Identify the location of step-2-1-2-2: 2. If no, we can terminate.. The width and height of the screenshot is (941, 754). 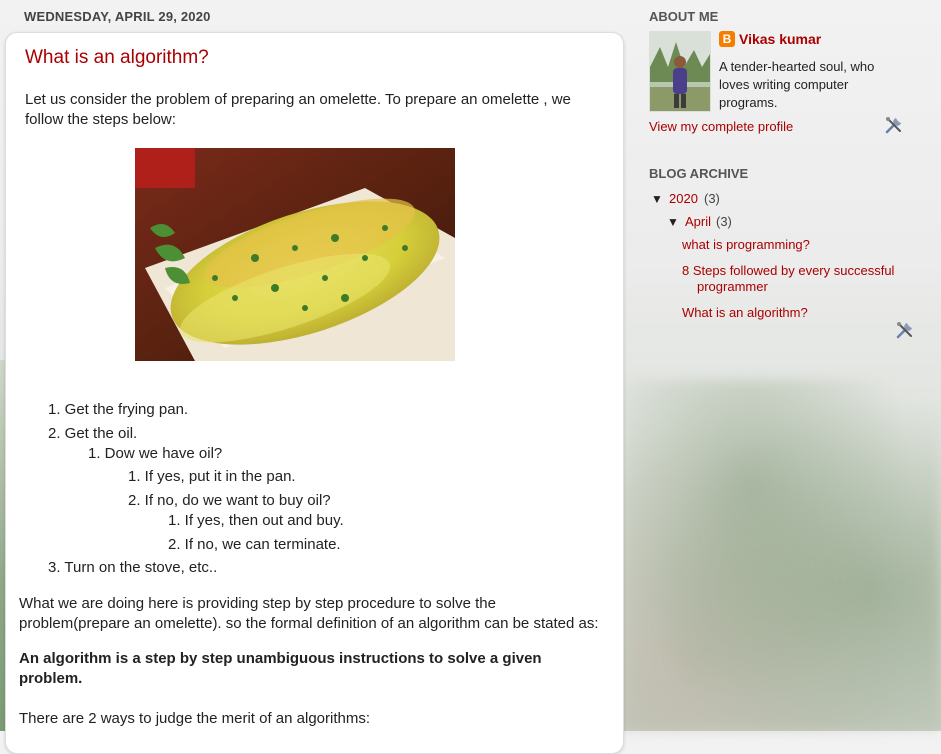
(254, 544).